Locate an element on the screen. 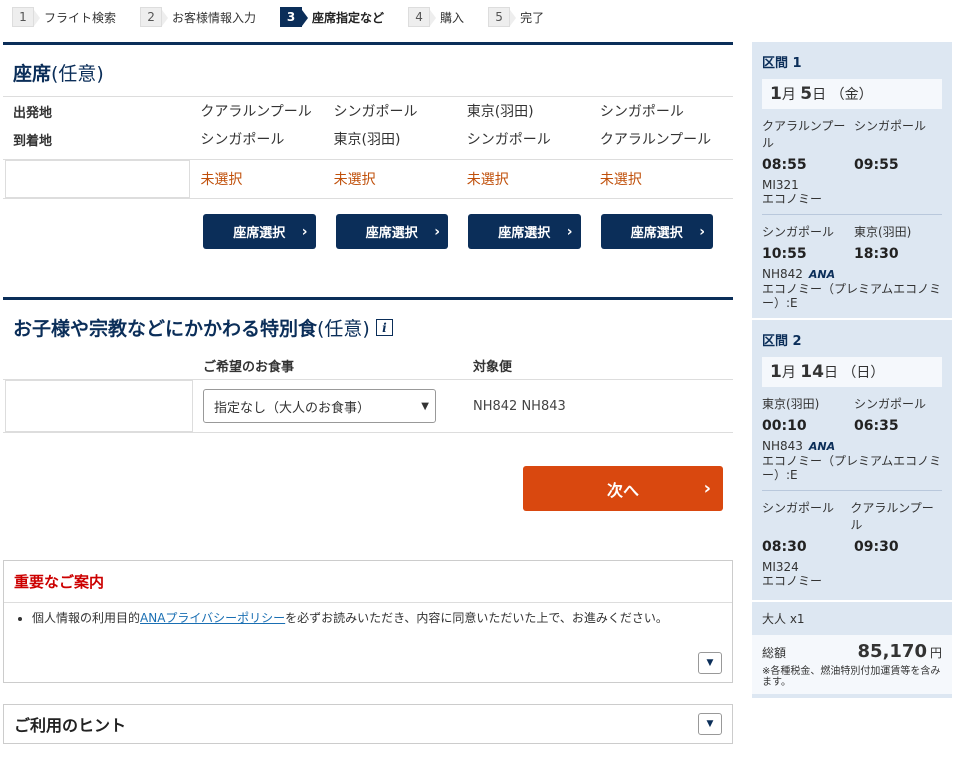 The image size is (960, 765). progress-steps: 1 フライト検索 2 お客様情報入力 3 座席指定など 4 購入 5 完了 is located at coordinates (290, 17).